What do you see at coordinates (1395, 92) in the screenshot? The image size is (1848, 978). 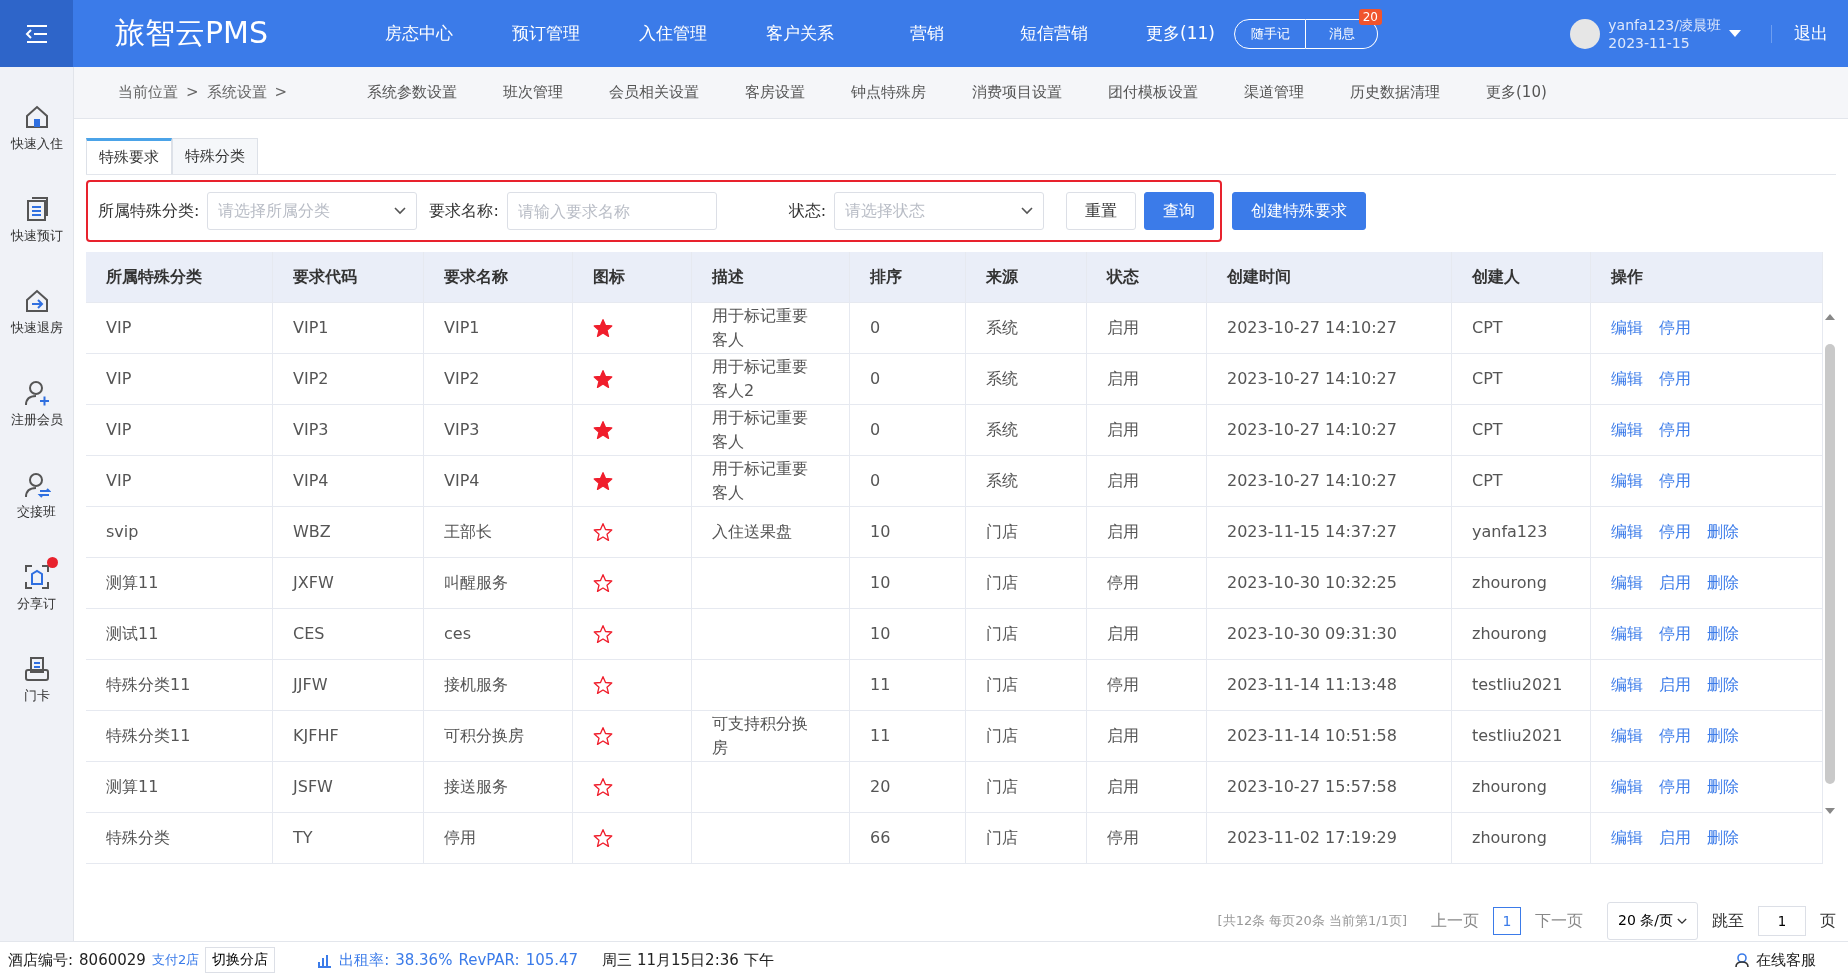 I see `sub-nav-link: 历史数据清理` at bounding box center [1395, 92].